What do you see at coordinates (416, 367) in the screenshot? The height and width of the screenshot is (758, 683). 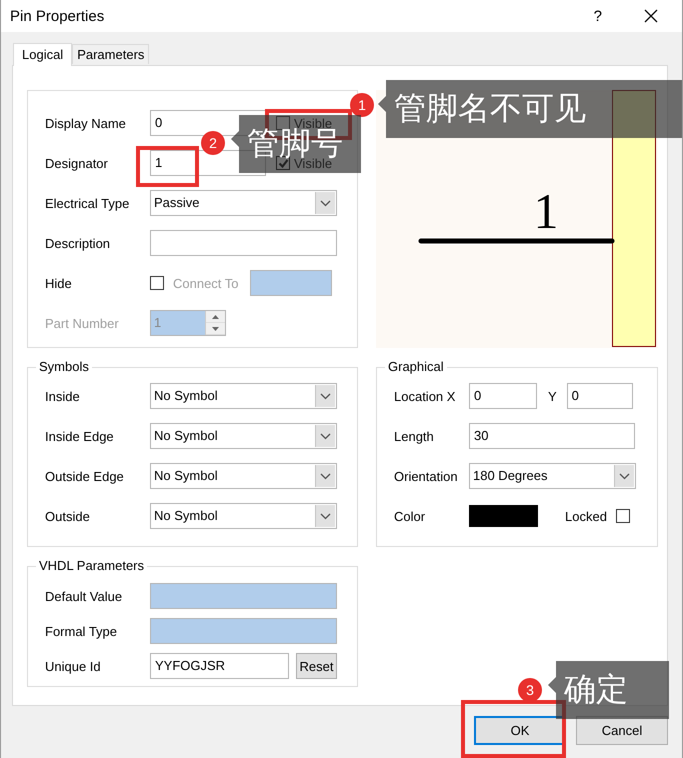 I see `group-title: Graphical` at bounding box center [416, 367].